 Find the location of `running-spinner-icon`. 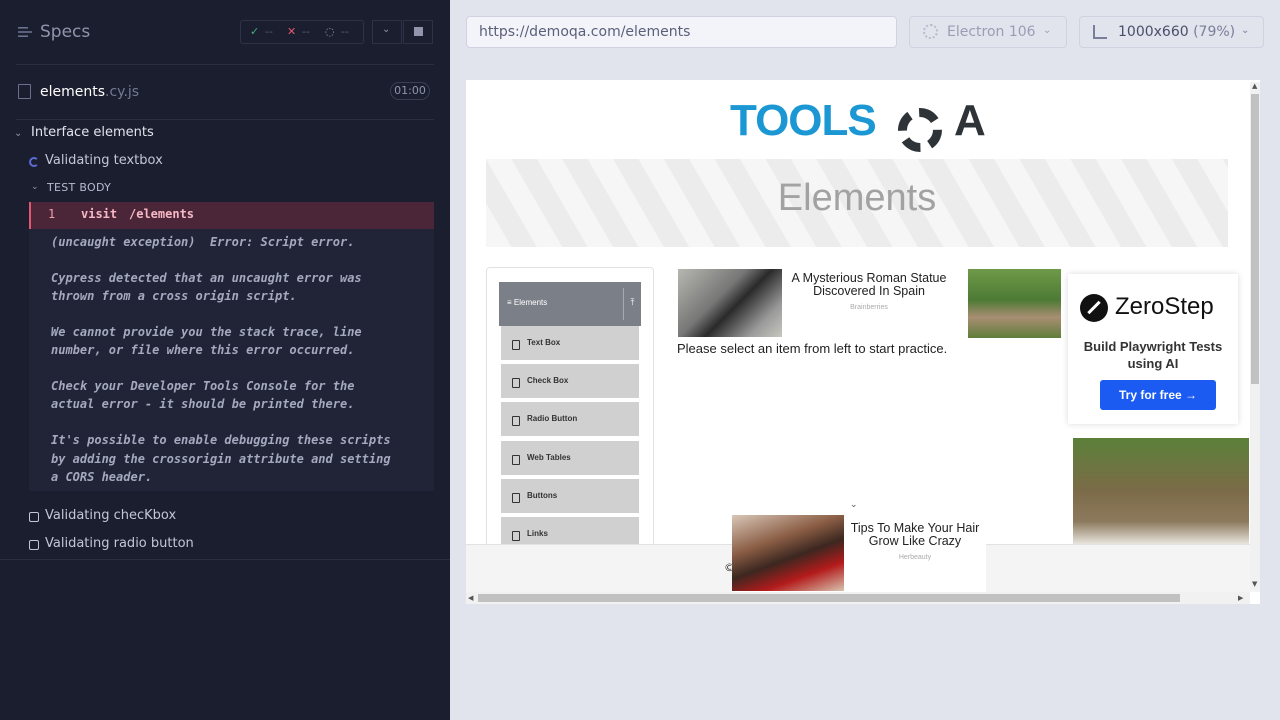

running-spinner-icon is located at coordinates (34, 162).